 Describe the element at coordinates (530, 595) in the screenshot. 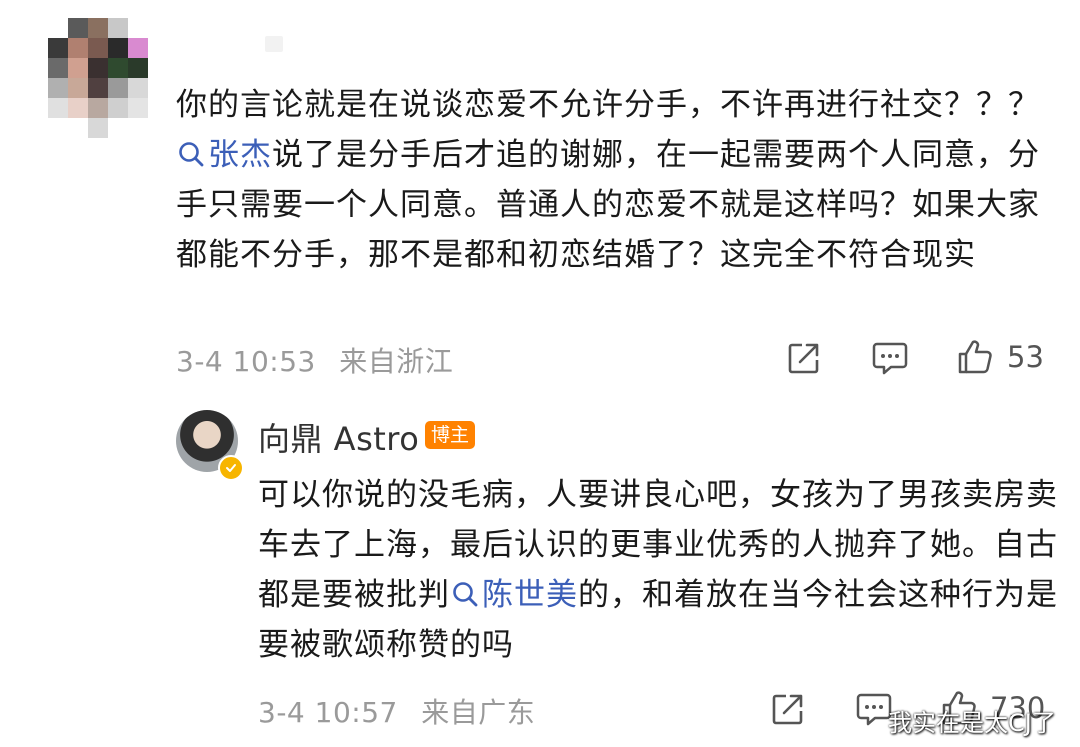

I see `topic-label: 陈世美` at that location.